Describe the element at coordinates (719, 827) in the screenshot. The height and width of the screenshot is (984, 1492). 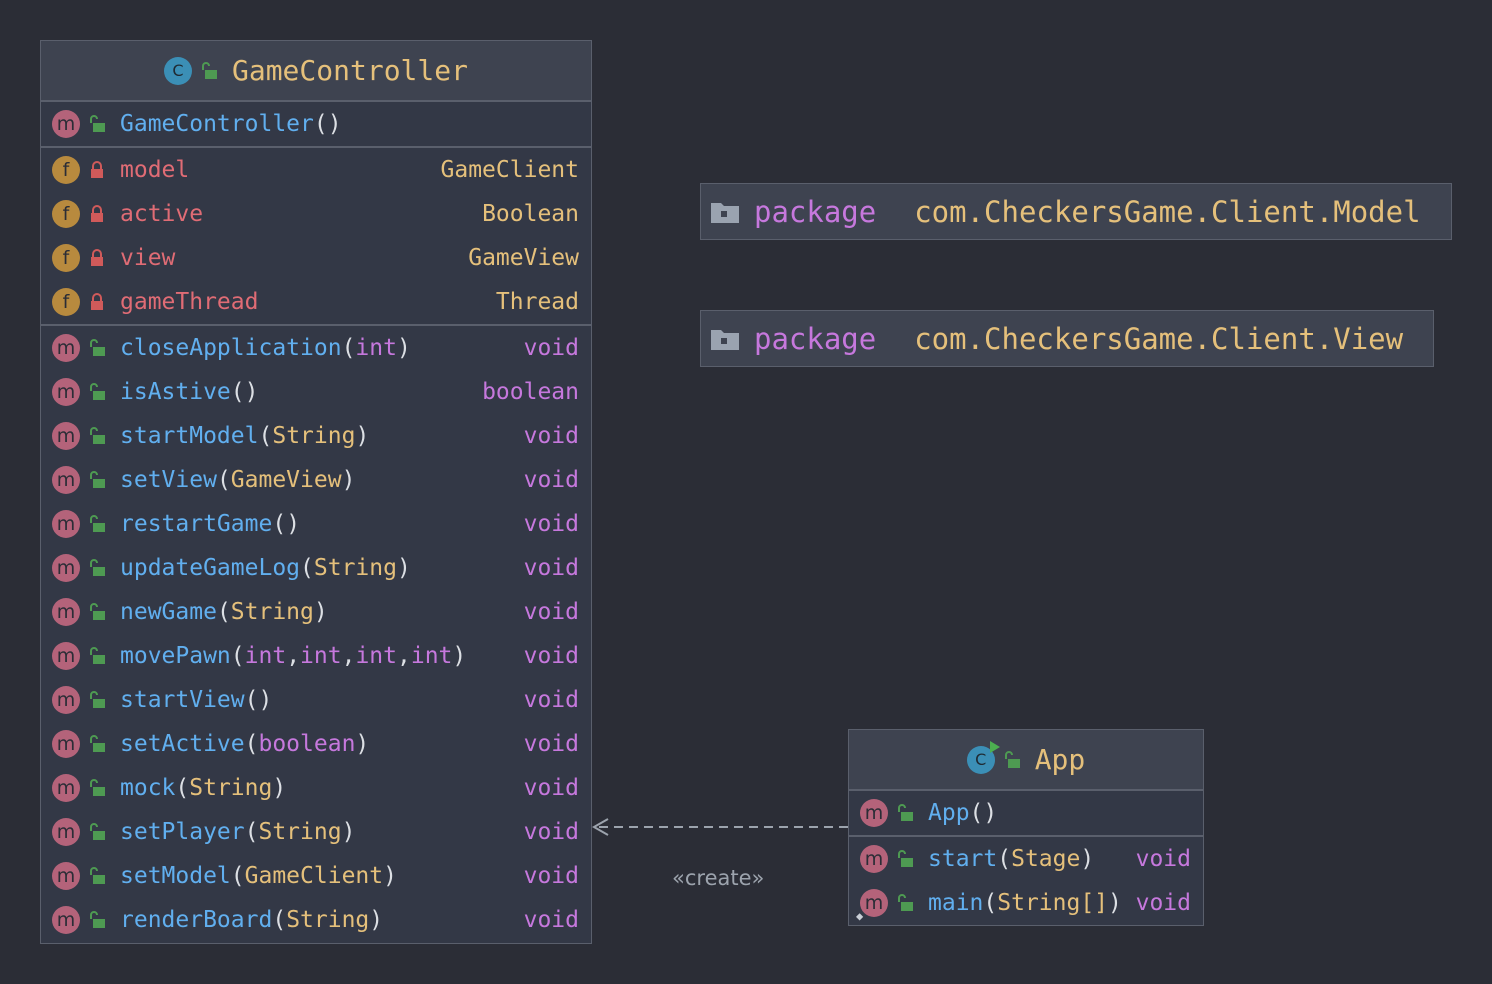
I see `create-dependency-edge` at that location.